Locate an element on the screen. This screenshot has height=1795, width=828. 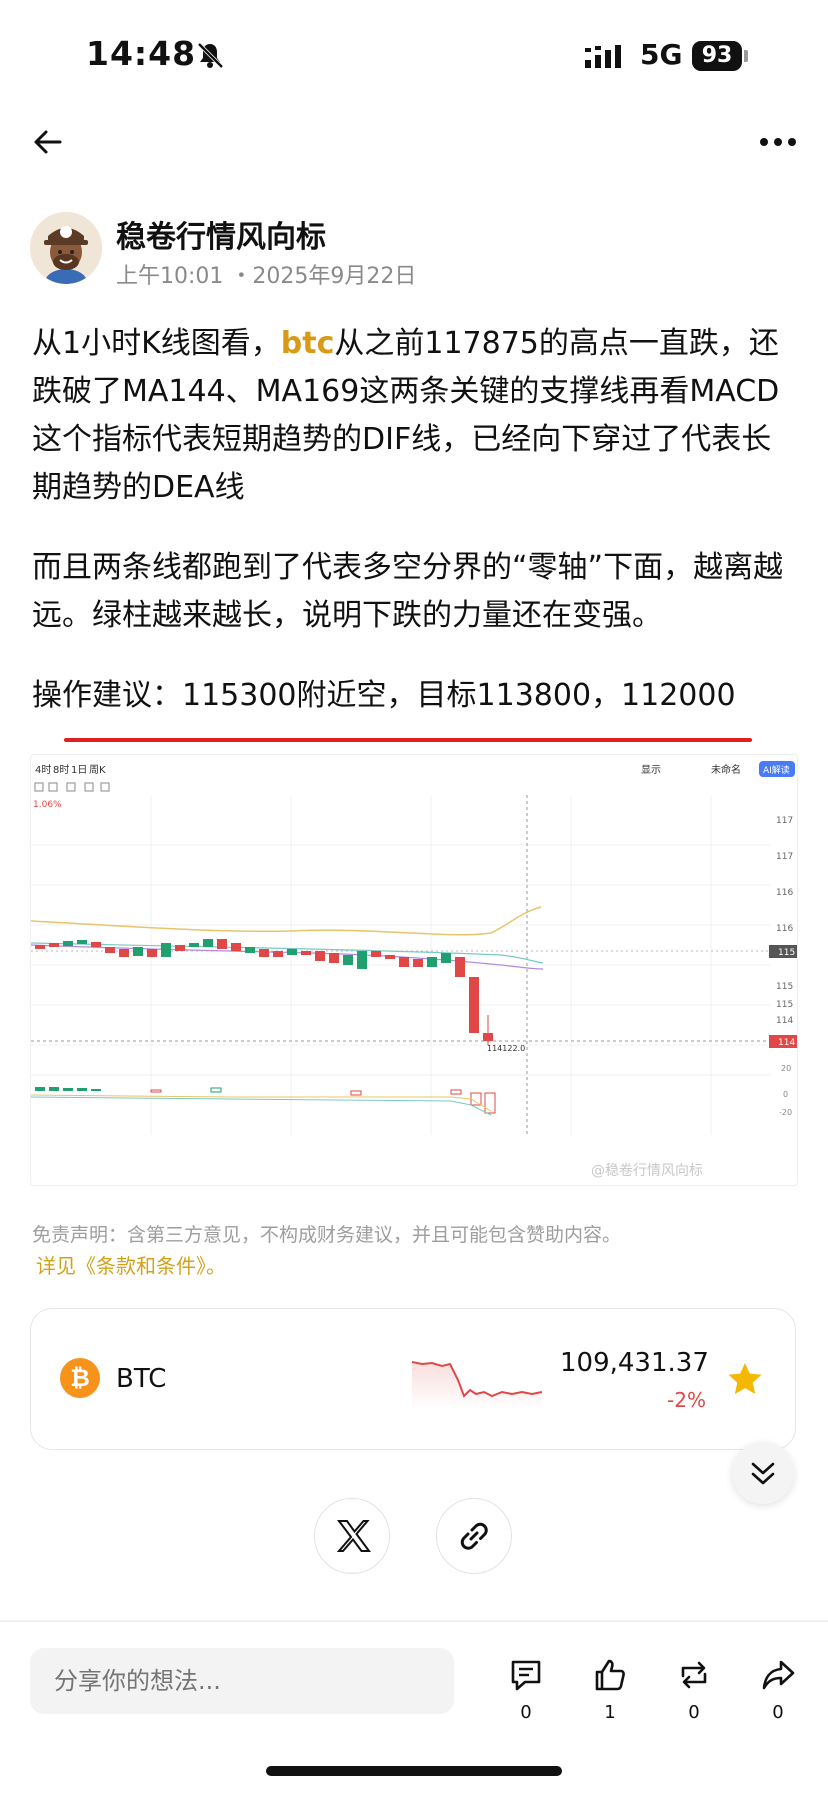
post-paragraph-3: 操作建议：115300附近空，目标113800，112000 is located at coordinates (384, 695).